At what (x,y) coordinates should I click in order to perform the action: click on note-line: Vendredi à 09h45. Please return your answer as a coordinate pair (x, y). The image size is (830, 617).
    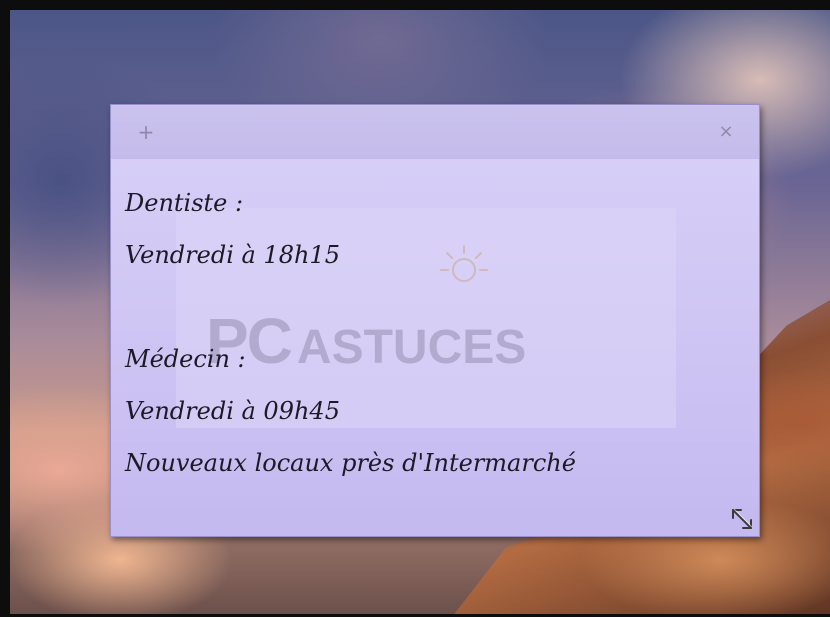
    Looking at the image, I should click on (232, 411).